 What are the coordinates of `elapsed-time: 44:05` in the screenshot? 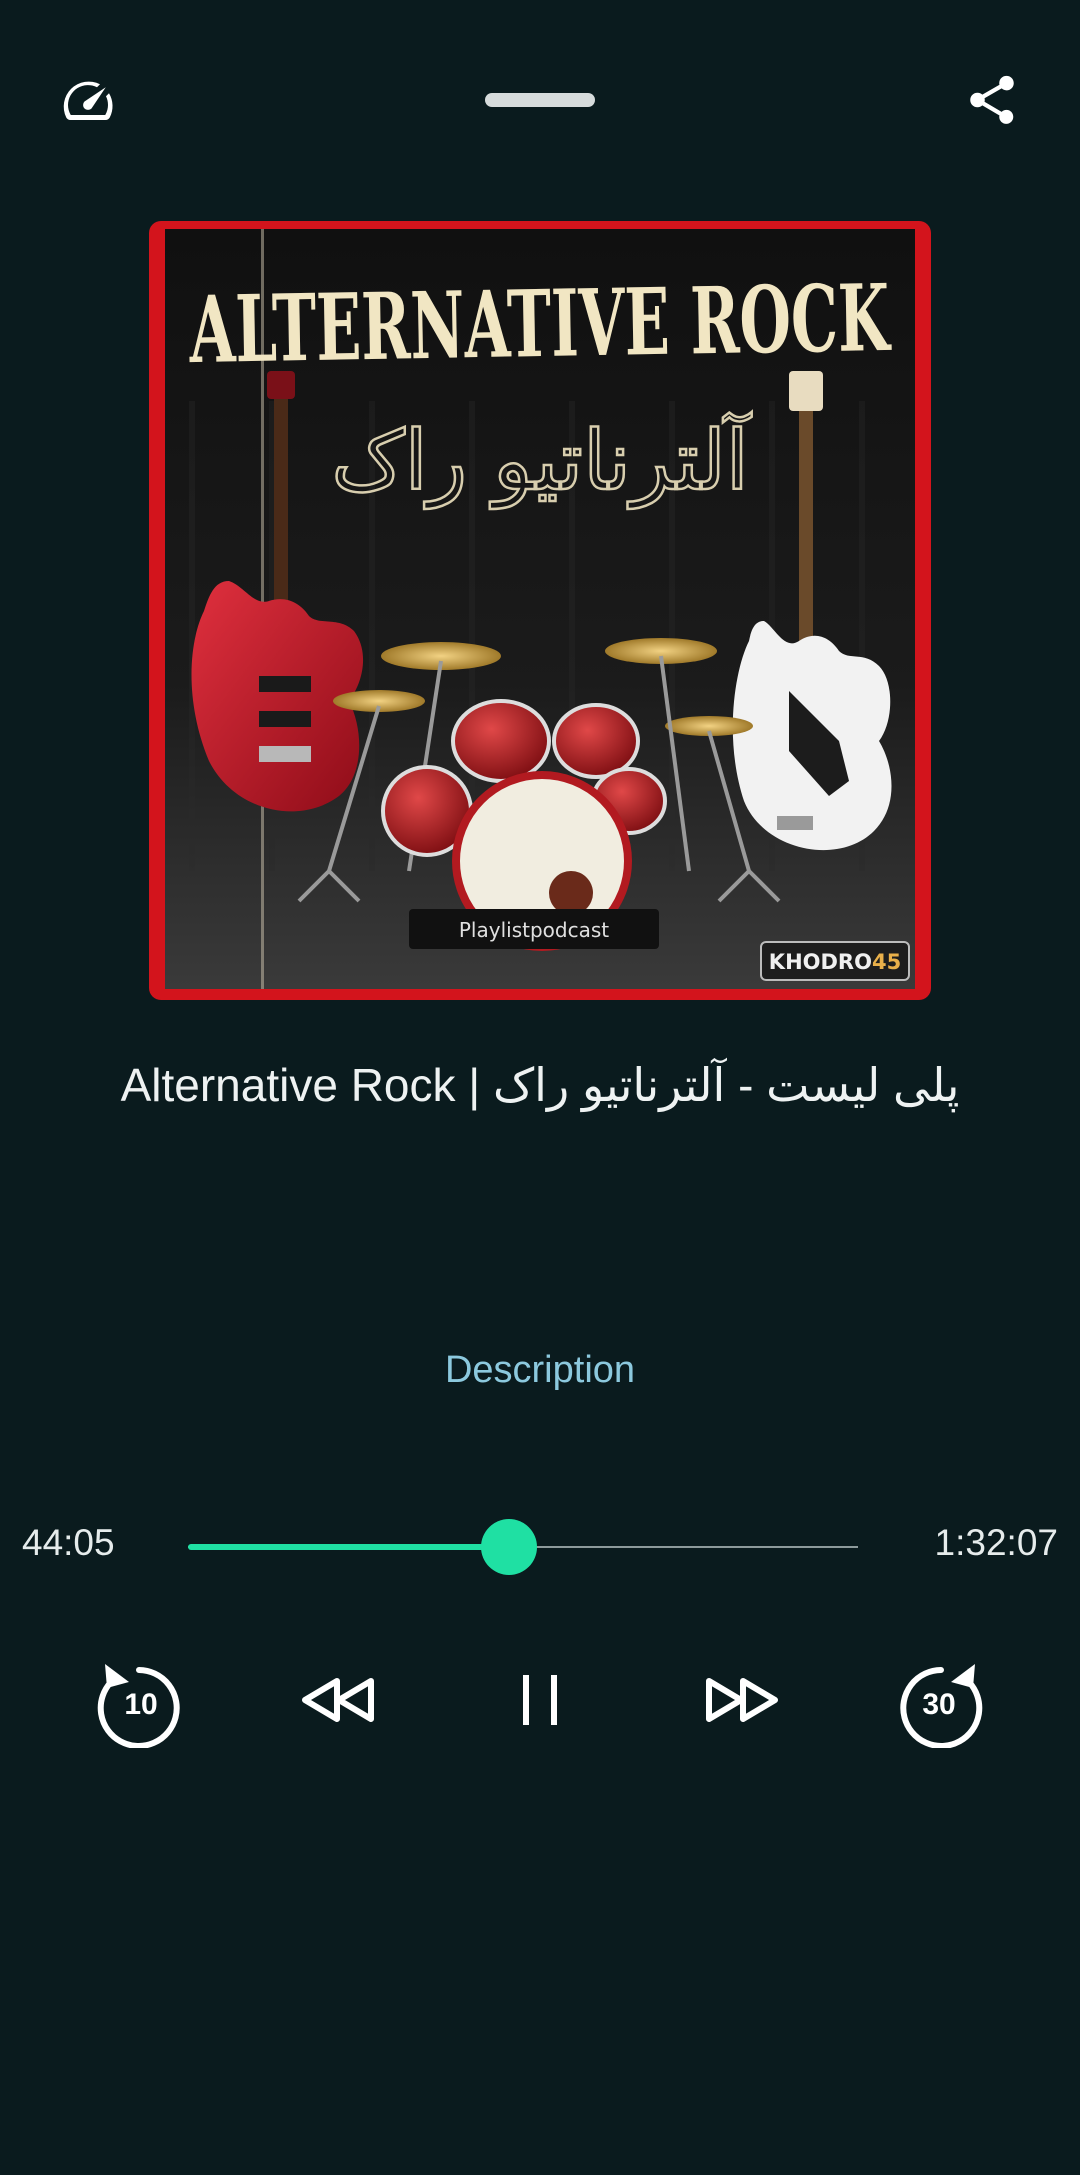 It's located at (68, 1542).